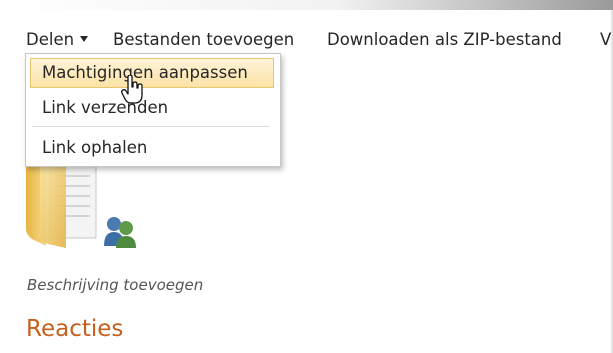 The height and width of the screenshot is (353, 613). I want to click on menu-item-send-link: Link verzenden, so click(152, 108).